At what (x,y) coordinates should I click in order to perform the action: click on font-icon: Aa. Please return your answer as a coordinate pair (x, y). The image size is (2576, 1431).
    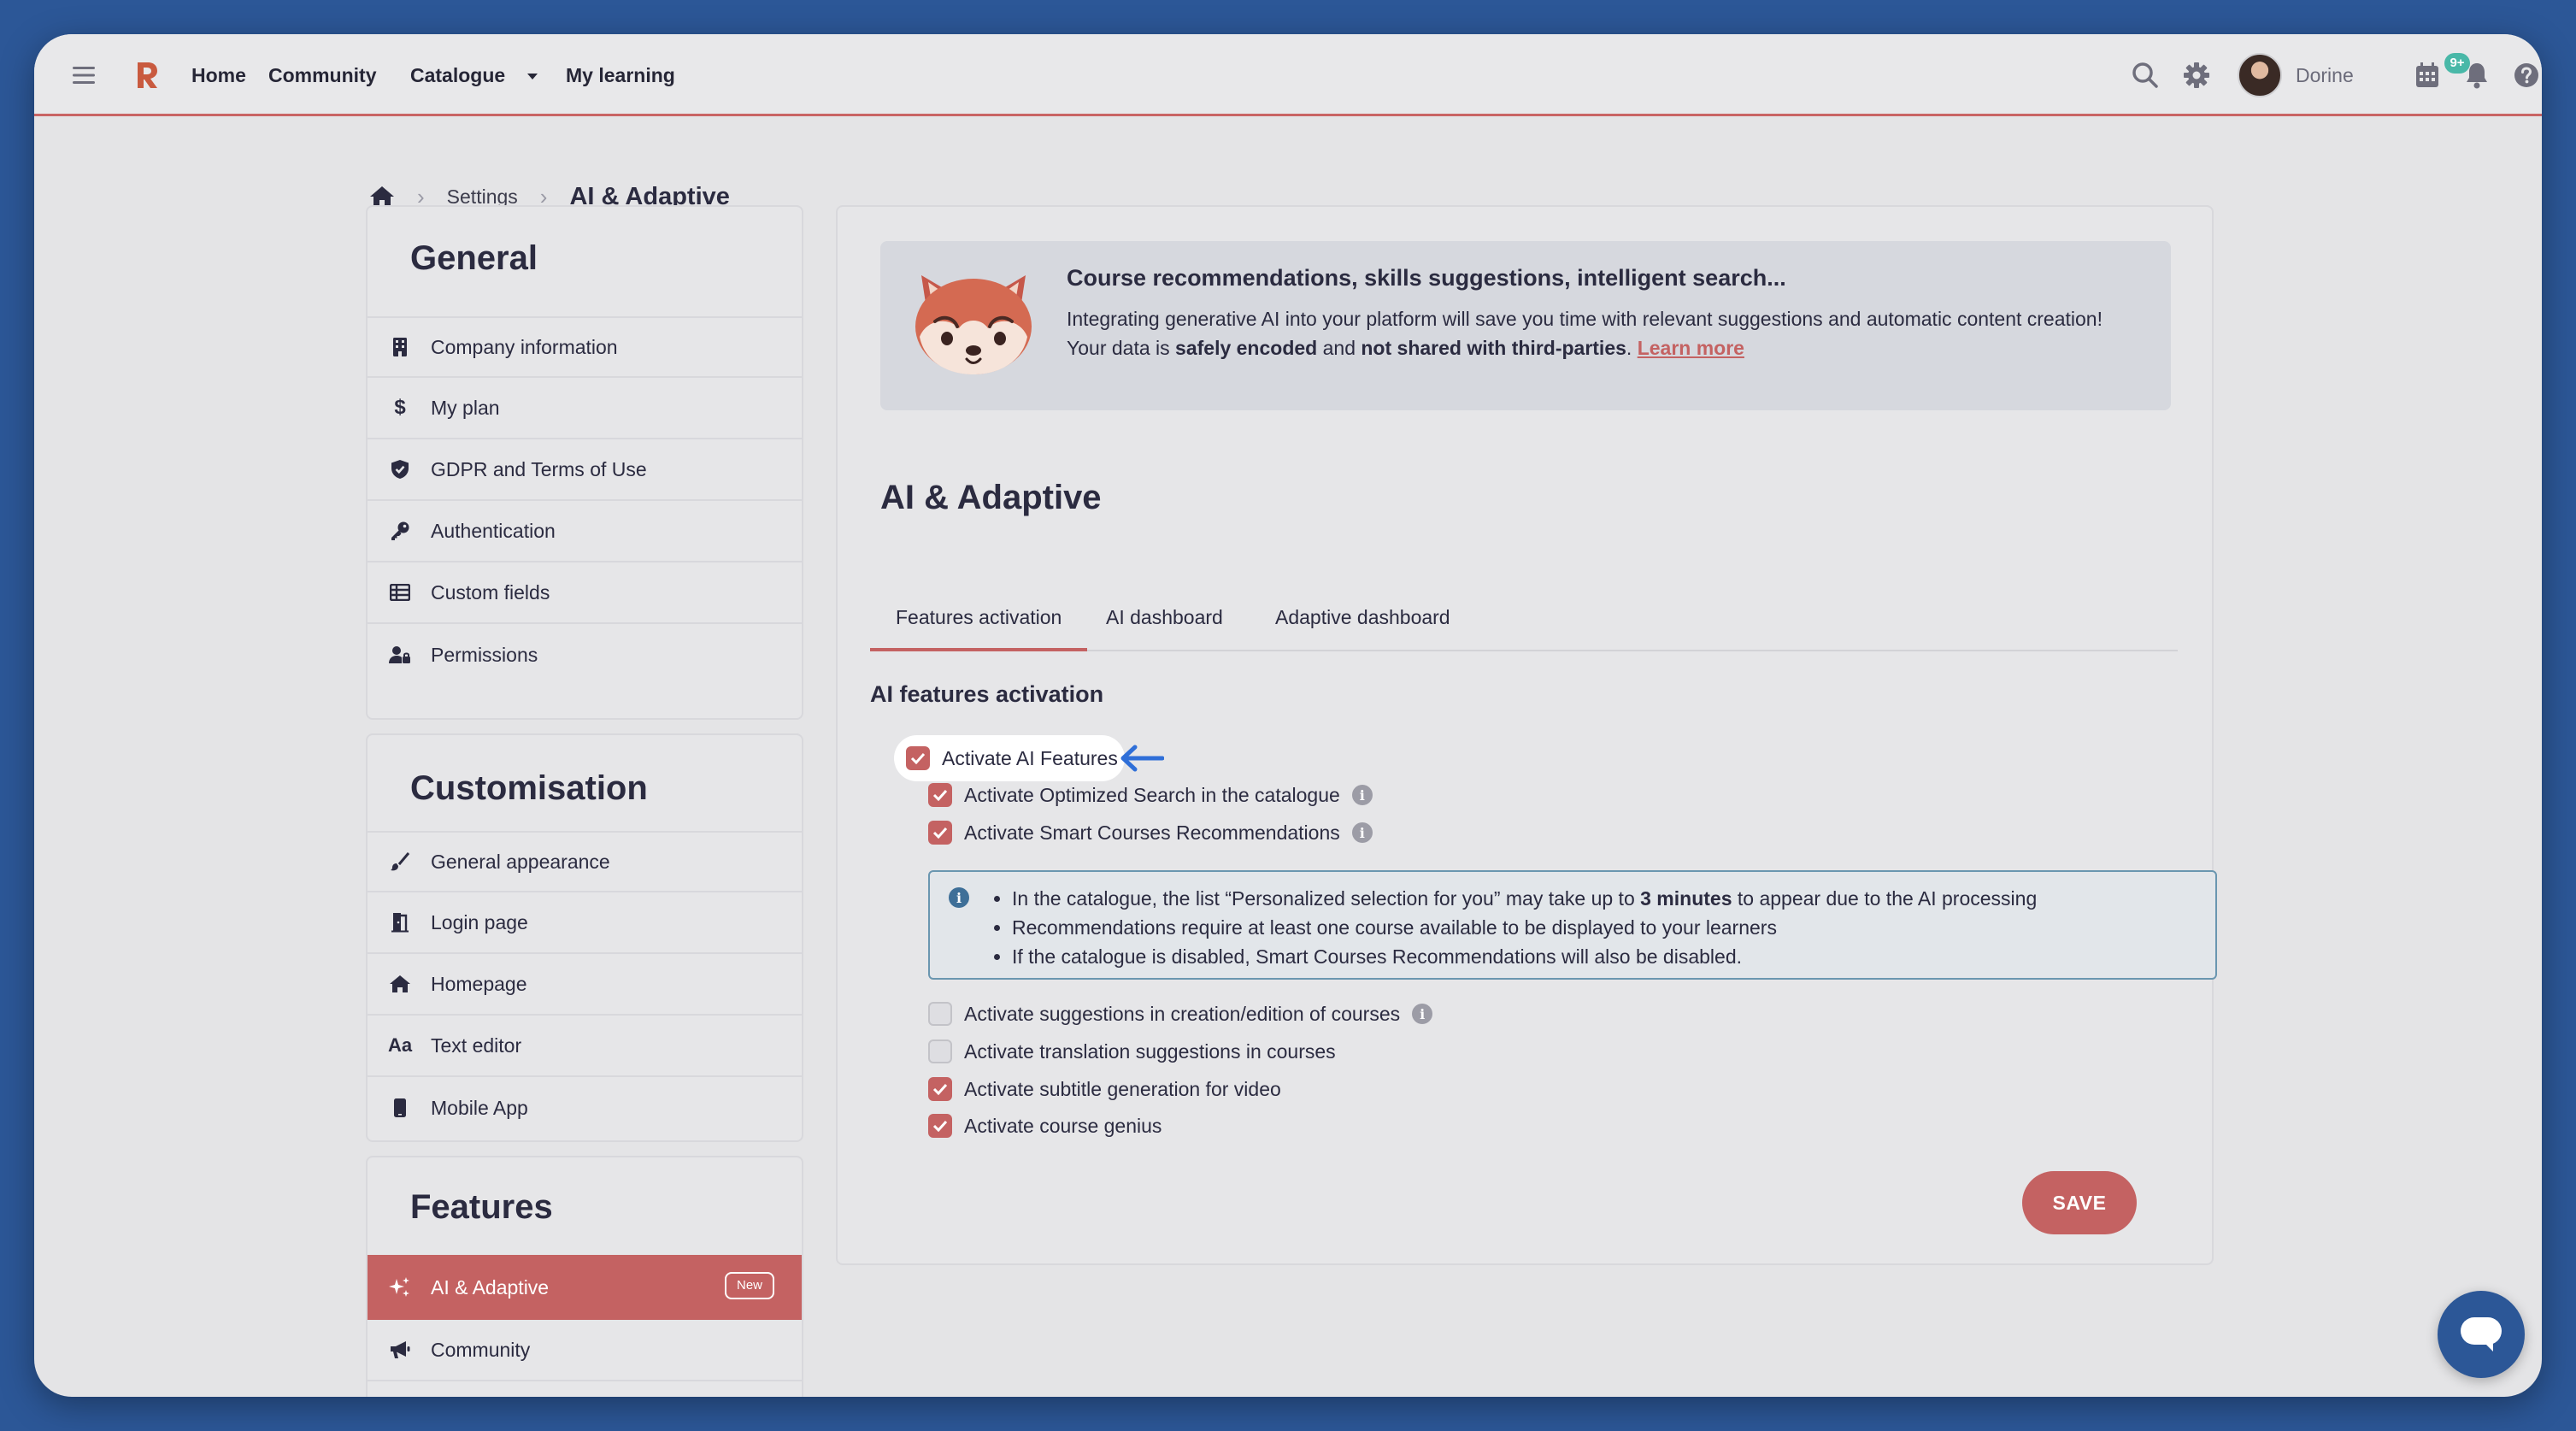
    Looking at the image, I should click on (400, 1045).